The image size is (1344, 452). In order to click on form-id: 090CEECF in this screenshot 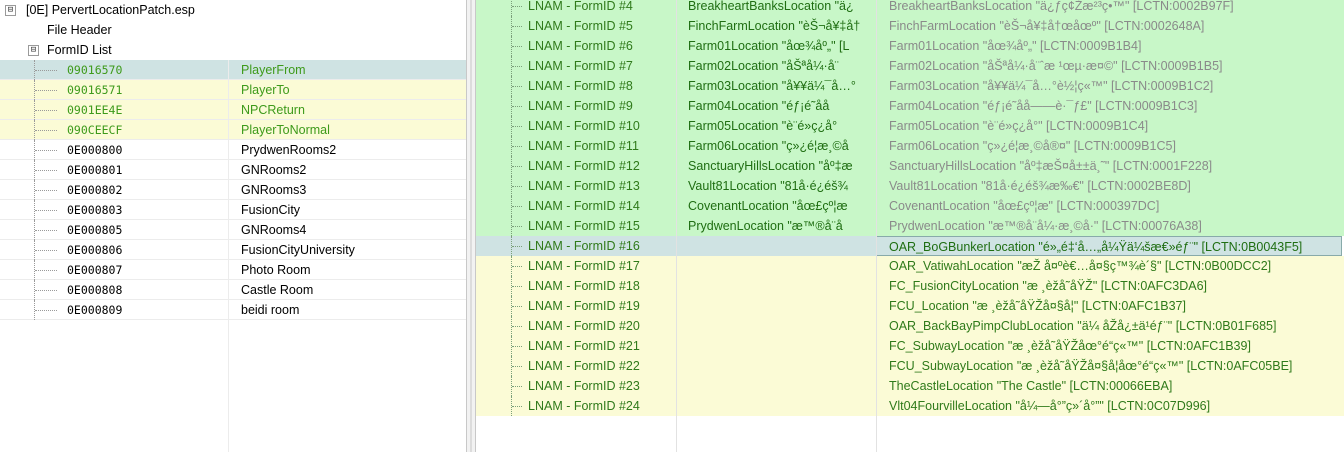, I will do `click(94, 130)`.